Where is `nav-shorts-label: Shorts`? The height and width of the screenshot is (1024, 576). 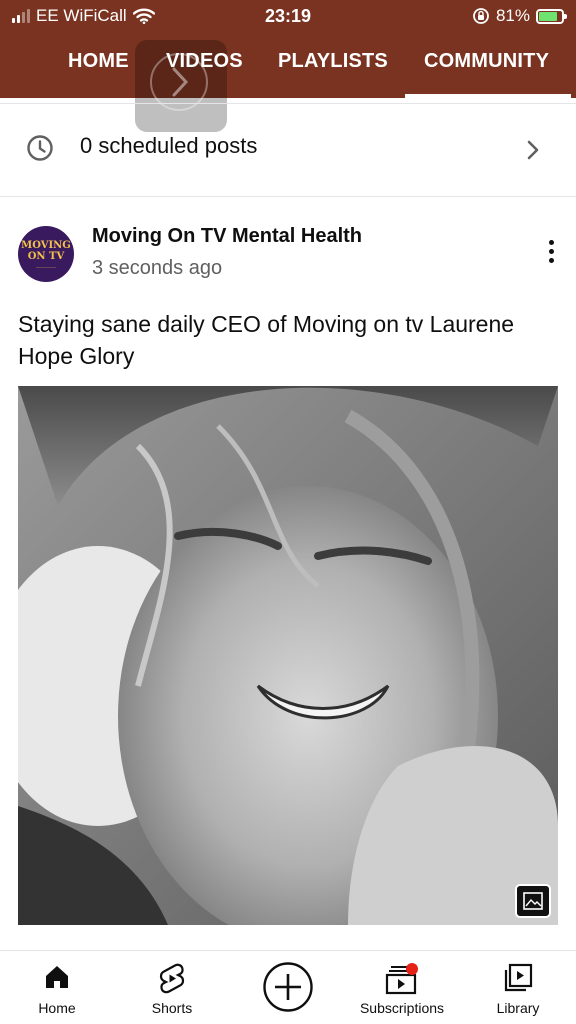
nav-shorts-label: Shorts is located at coordinates (172, 1008).